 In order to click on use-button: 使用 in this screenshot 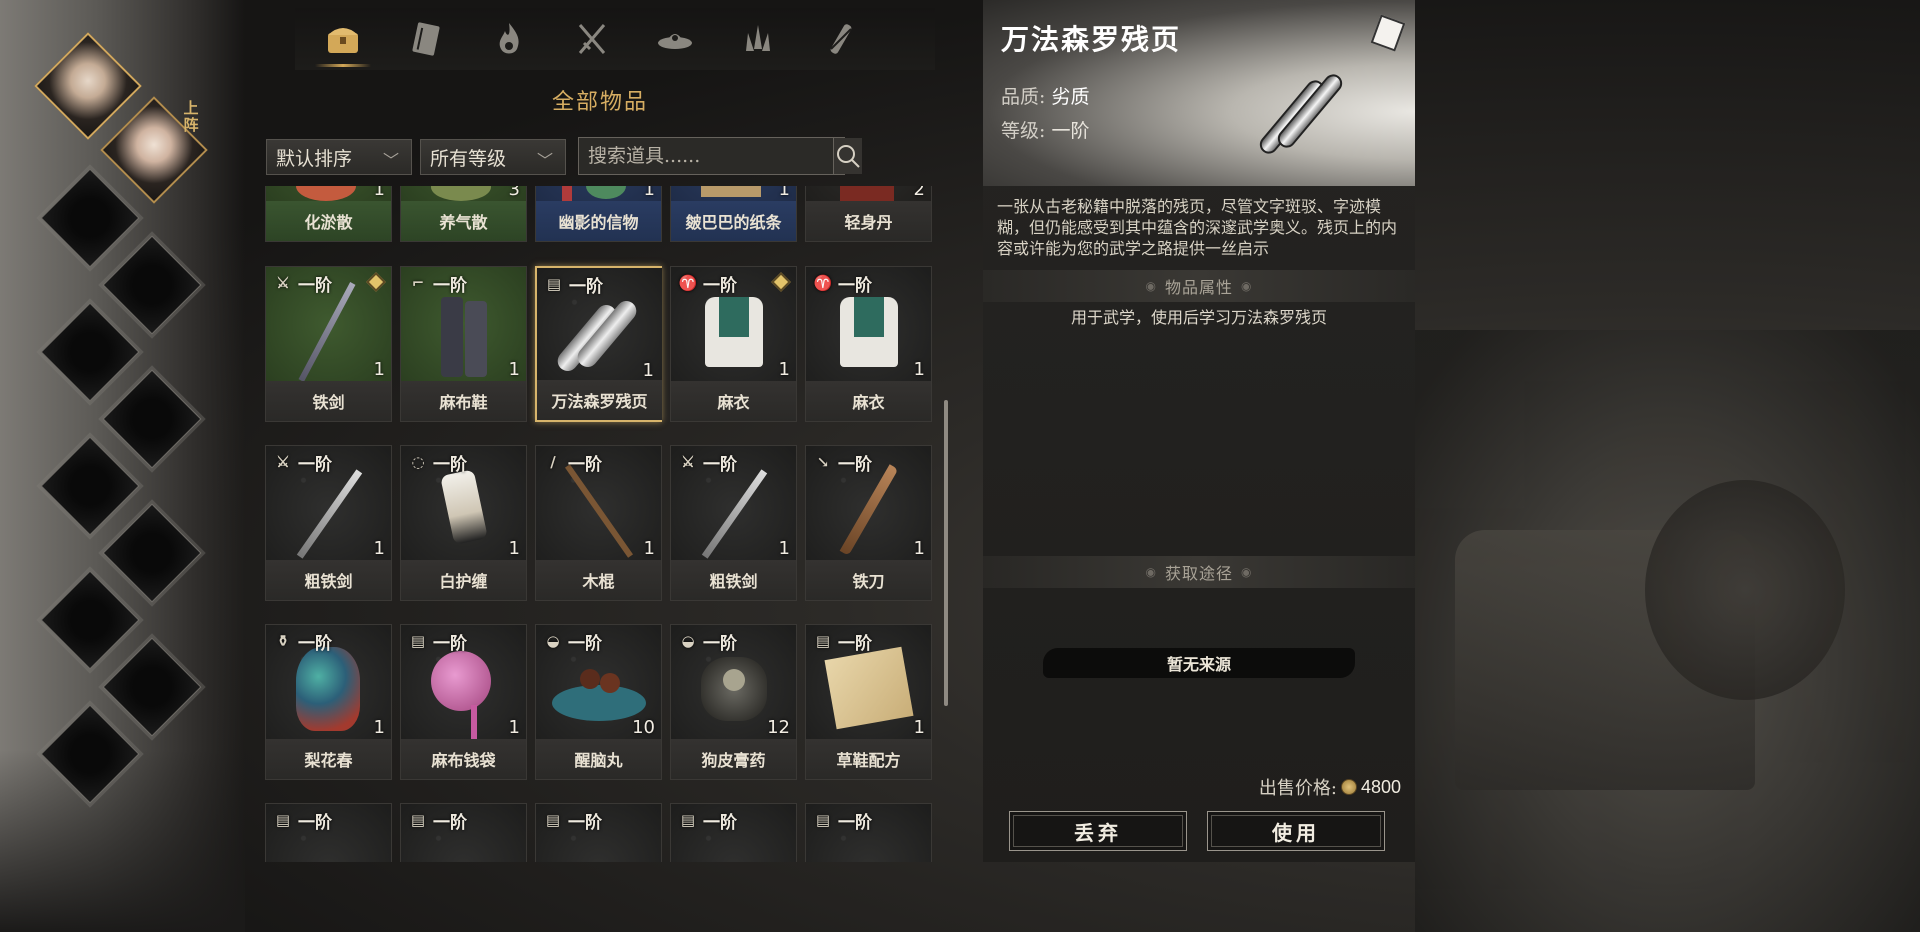, I will do `click(1296, 831)`.